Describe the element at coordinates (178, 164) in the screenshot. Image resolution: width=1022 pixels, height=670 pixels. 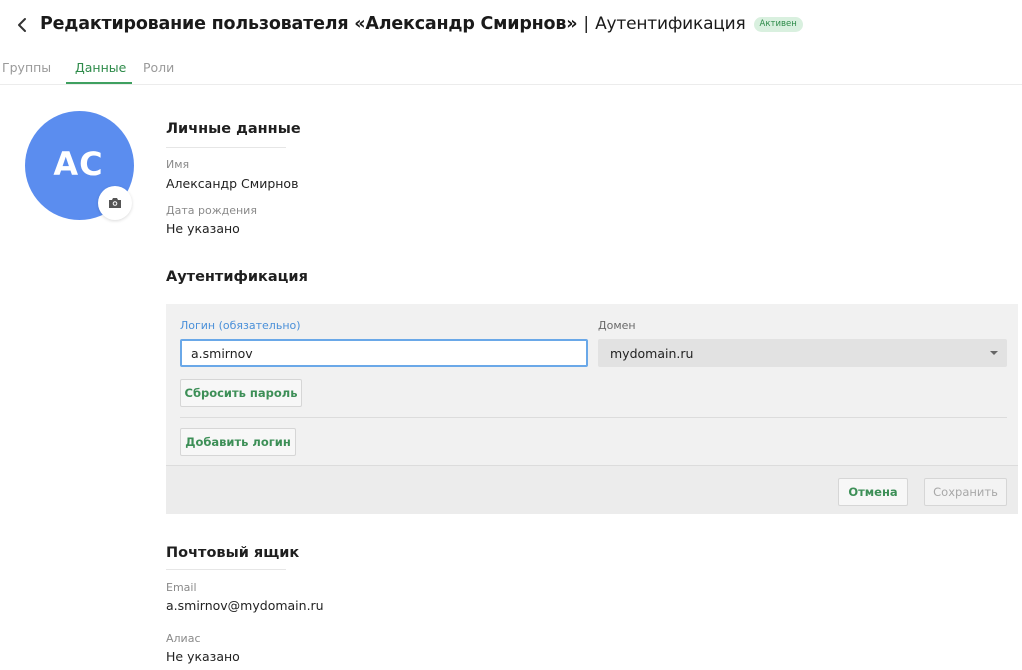
I see `name-label: Имя` at that location.